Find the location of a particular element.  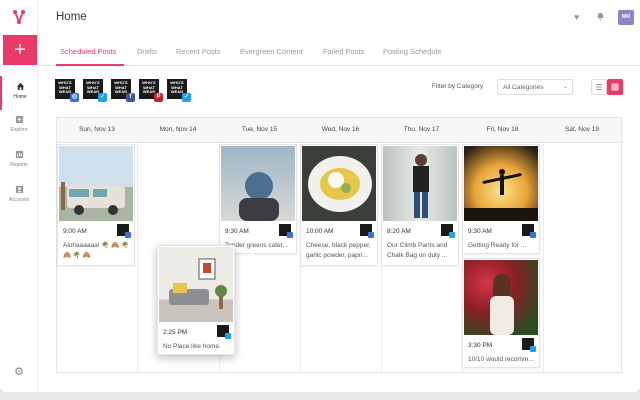

account-avatar-pinterest: WHO'S WHAT WEAR P is located at coordinates (151, 90).